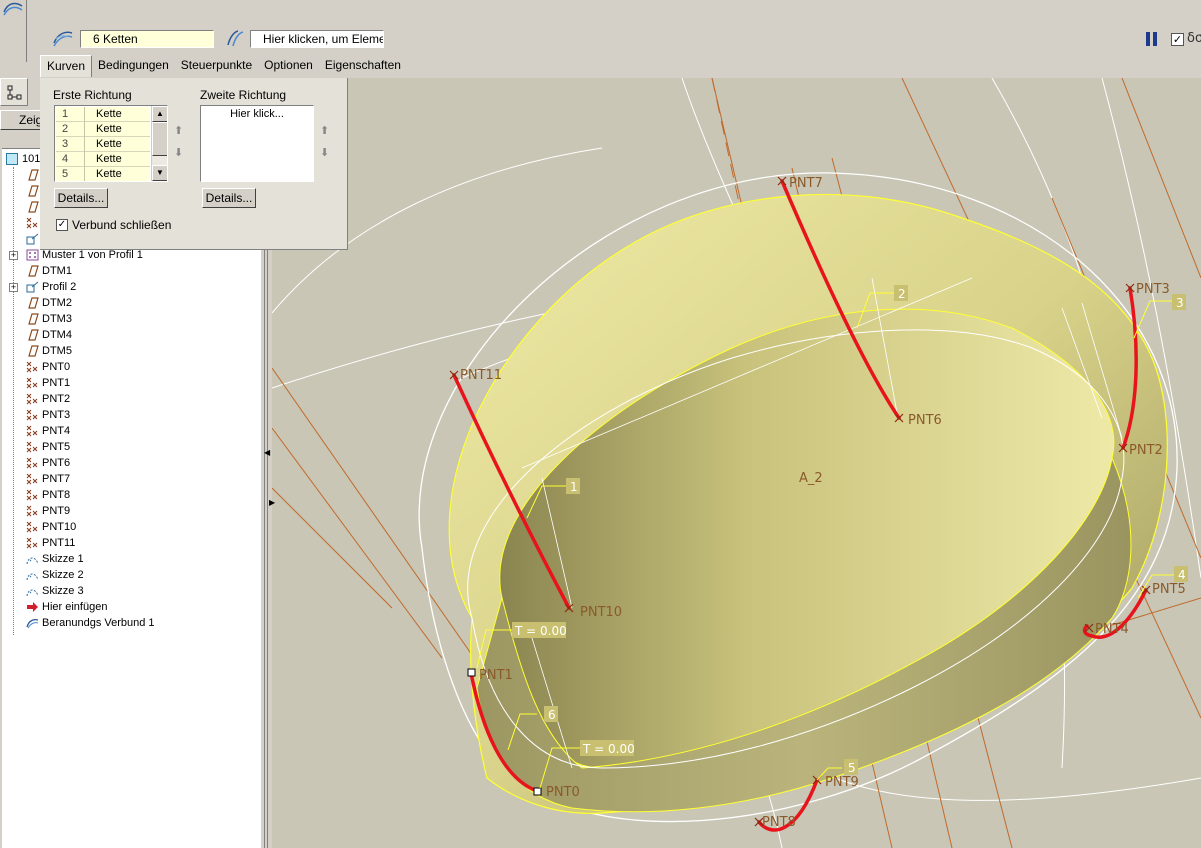  What do you see at coordinates (131, 607) in the screenshot?
I see `tree-item: Hier einfügen` at bounding box center [131, 607].